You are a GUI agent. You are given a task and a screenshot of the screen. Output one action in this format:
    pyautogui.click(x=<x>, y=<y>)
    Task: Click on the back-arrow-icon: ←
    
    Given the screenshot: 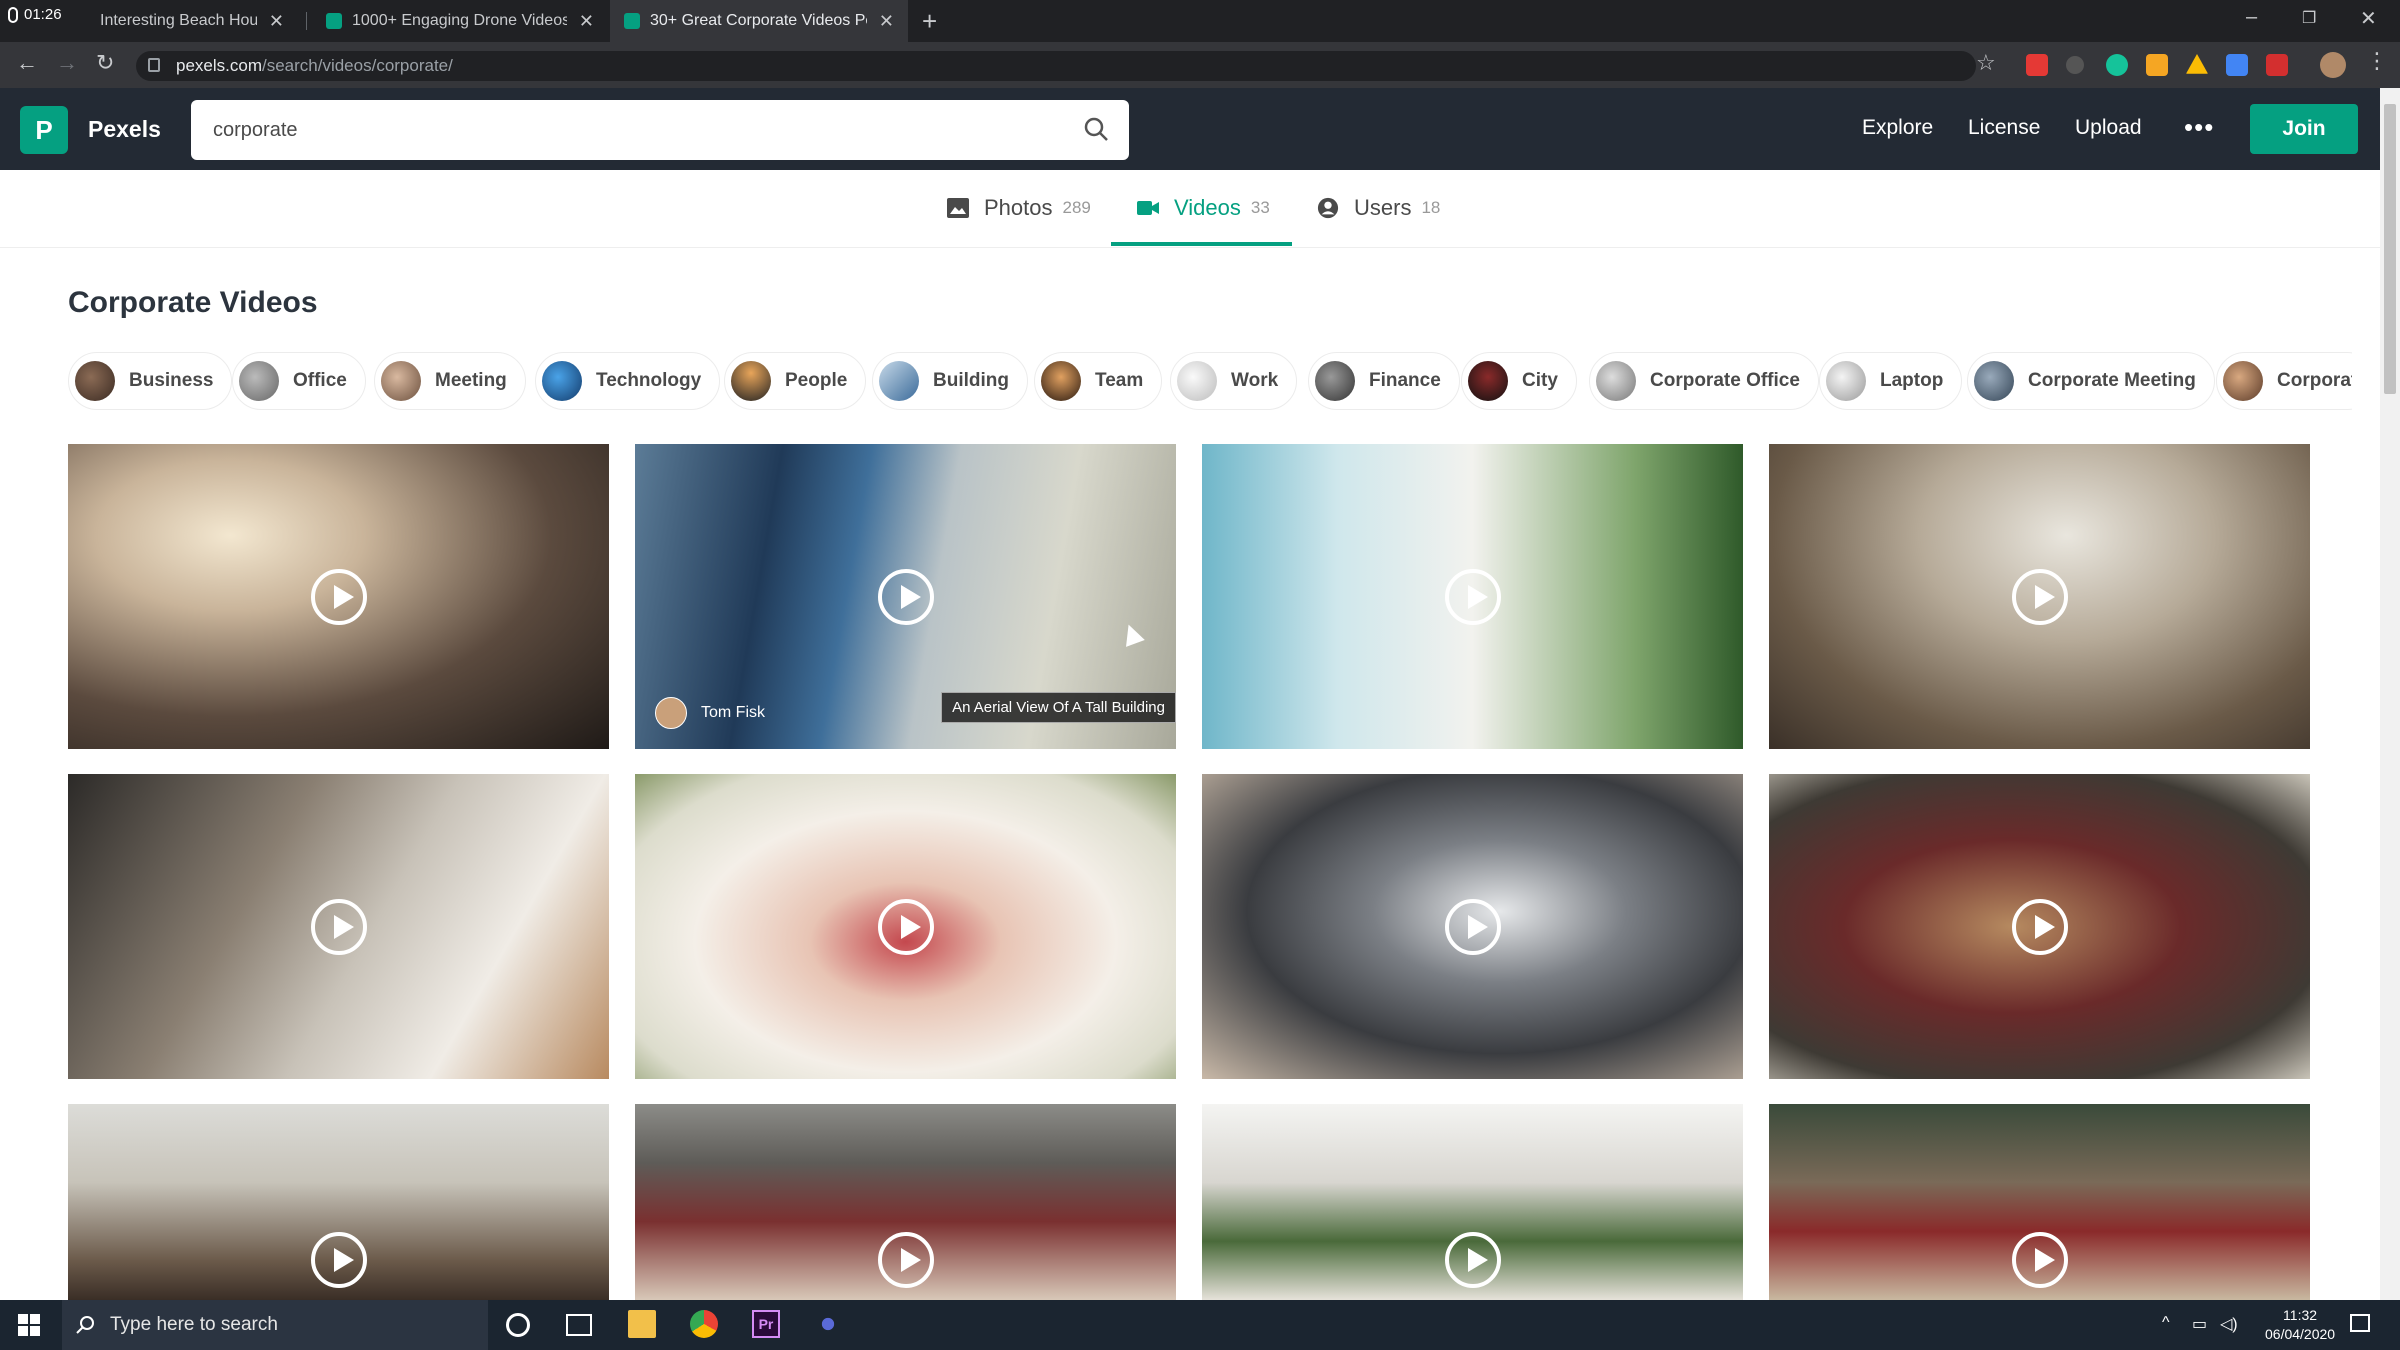 What is the action you would take?
    pyautogui.click(x=27, y=63)
    